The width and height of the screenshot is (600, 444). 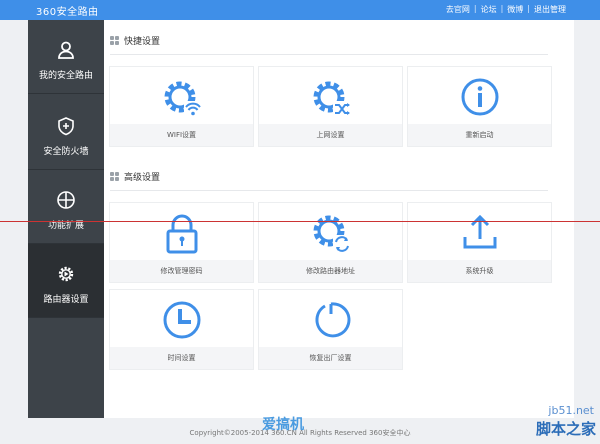 I want to click on card-label: 修改路由器地址, so click(x=330, y=271).